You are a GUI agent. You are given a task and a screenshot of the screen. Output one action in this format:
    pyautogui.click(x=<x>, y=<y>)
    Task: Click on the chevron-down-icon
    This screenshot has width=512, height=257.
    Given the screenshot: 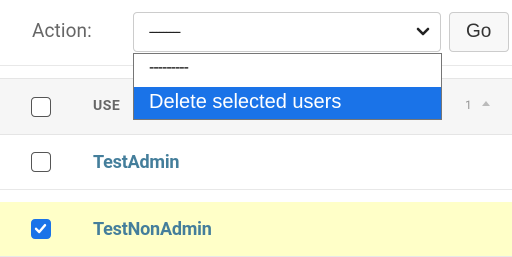 What is the action you would take?
    pyautogui.click(x=423, y=31)
    